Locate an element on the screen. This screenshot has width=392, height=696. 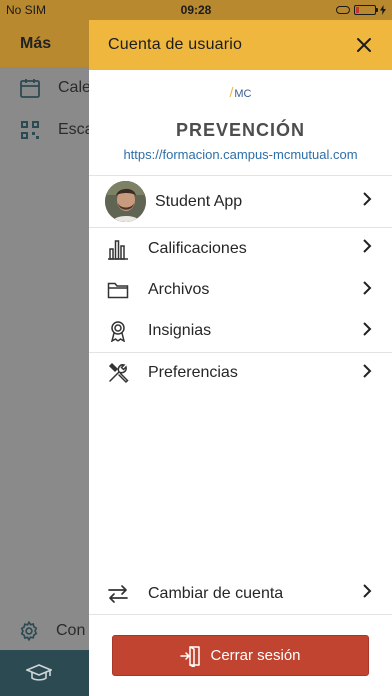
qr-code-icon is located at coordinates (30, 130).